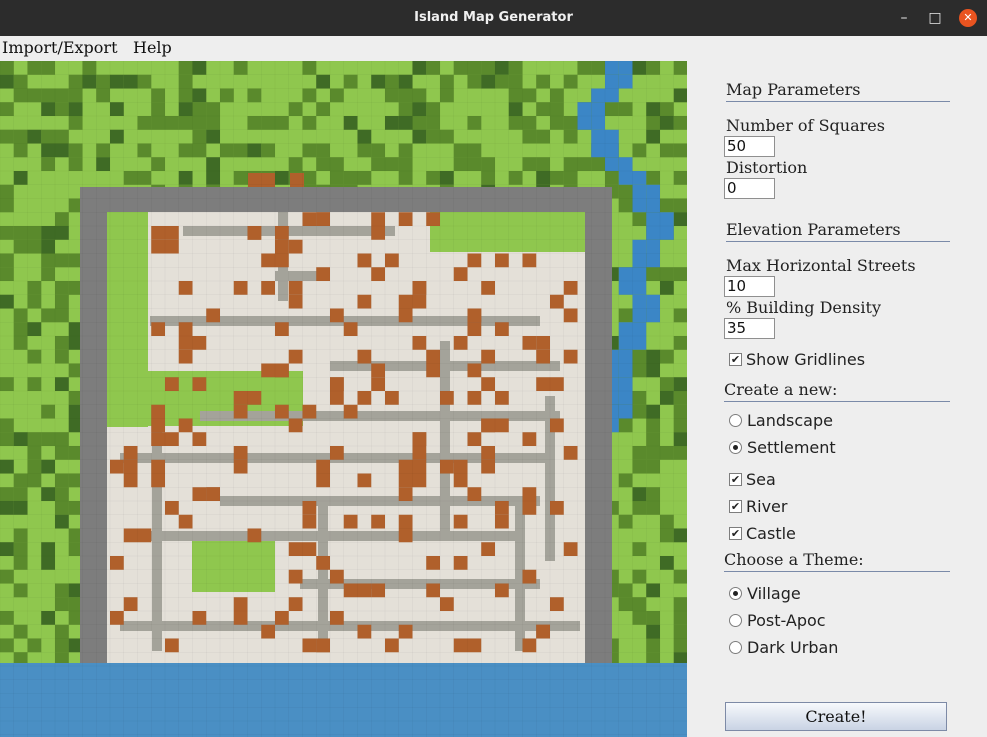 This screenshot has height=737, width=987. Describe the element at coordinates (350, 626) in the screenshot. I see `street` at that location.